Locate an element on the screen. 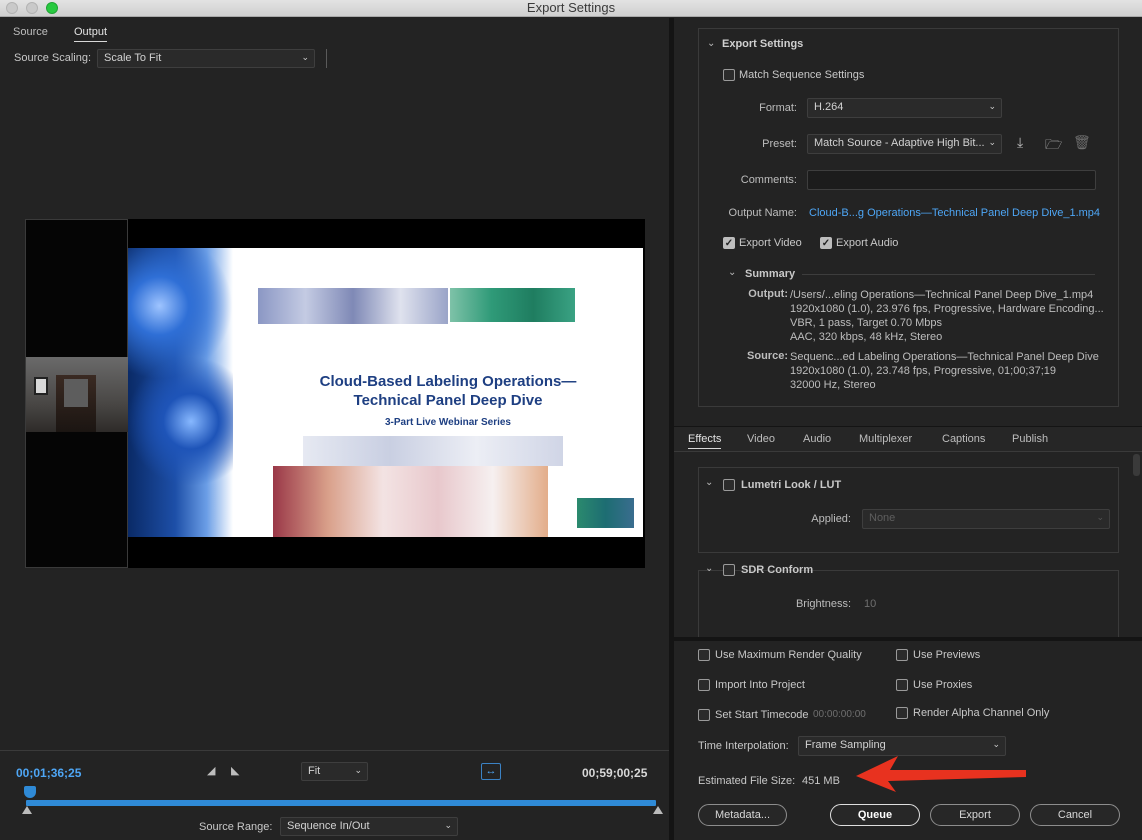  import-into-project-checkbox is located at coordinates (704, 685).